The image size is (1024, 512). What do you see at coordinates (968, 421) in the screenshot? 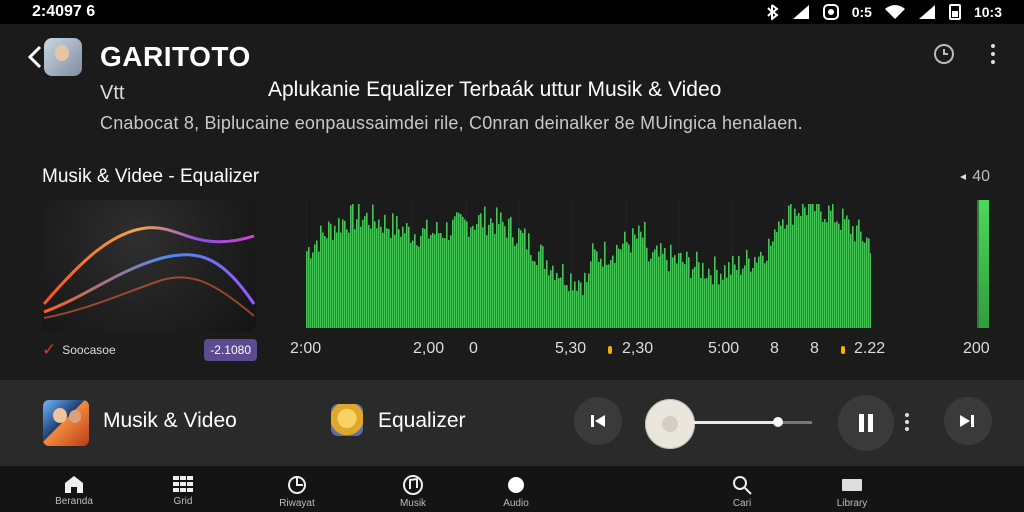
I see `next-button` at bounding box center [968, 421].